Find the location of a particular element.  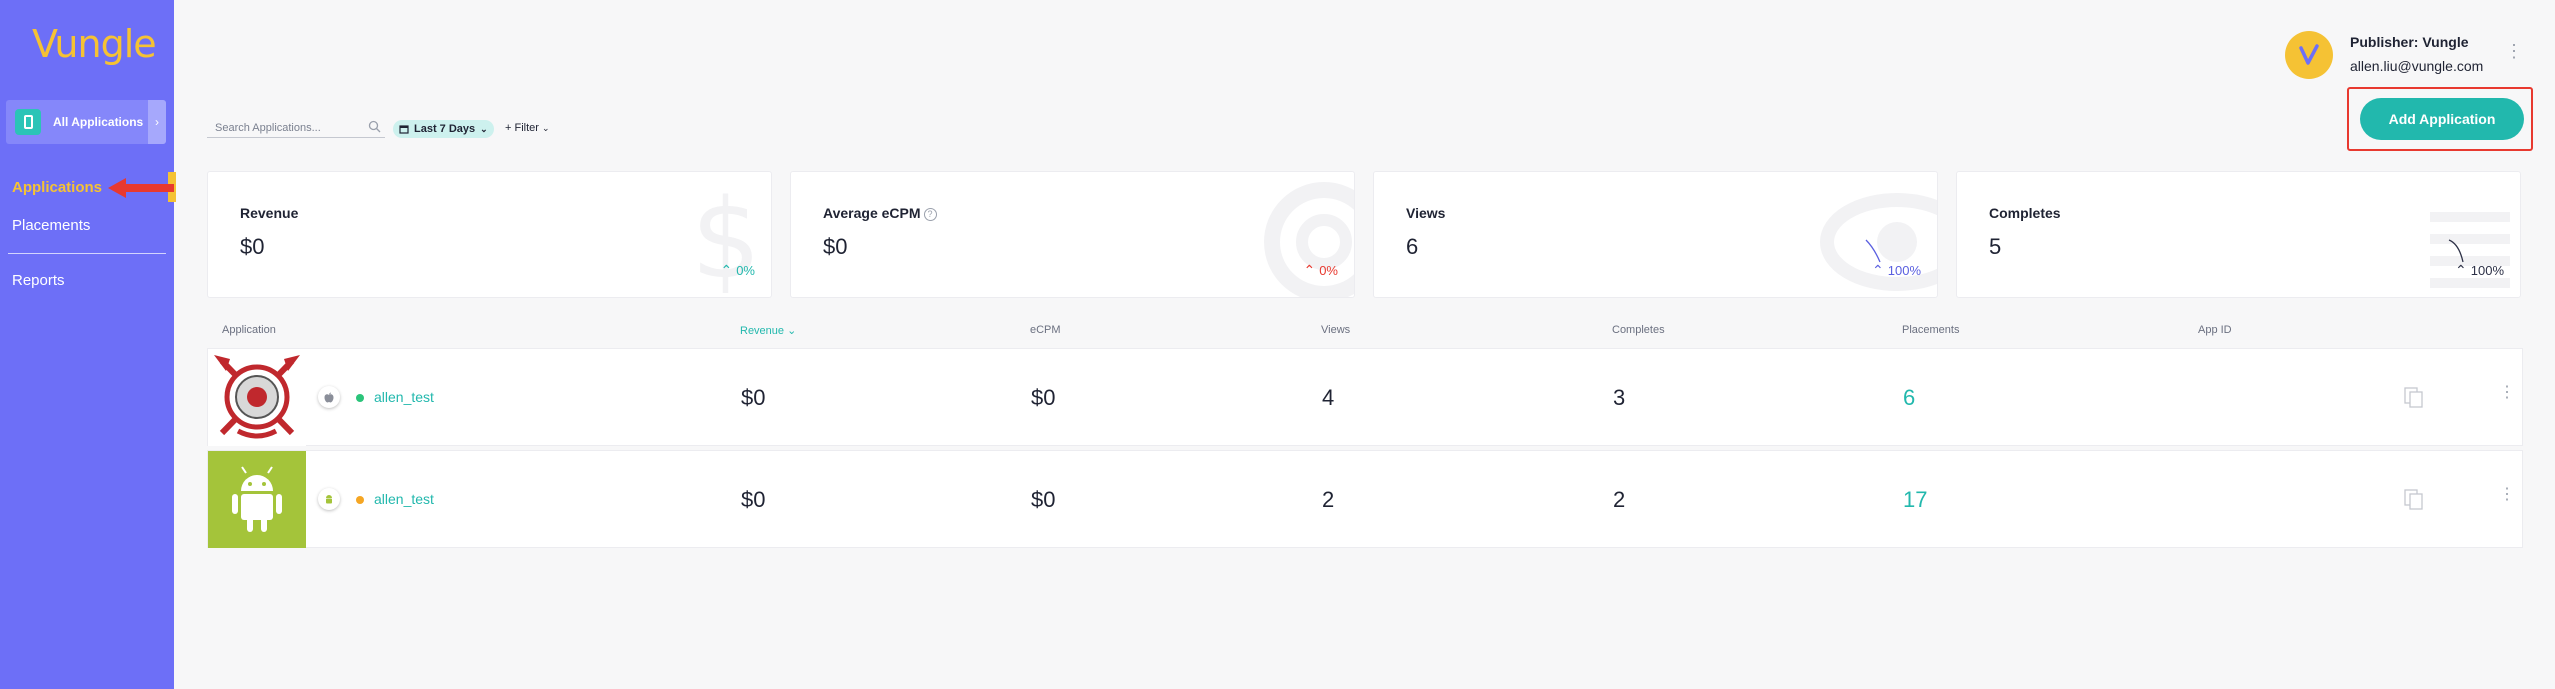

filter-button: + Filter ⌄ is located at coordinates (527, 128).